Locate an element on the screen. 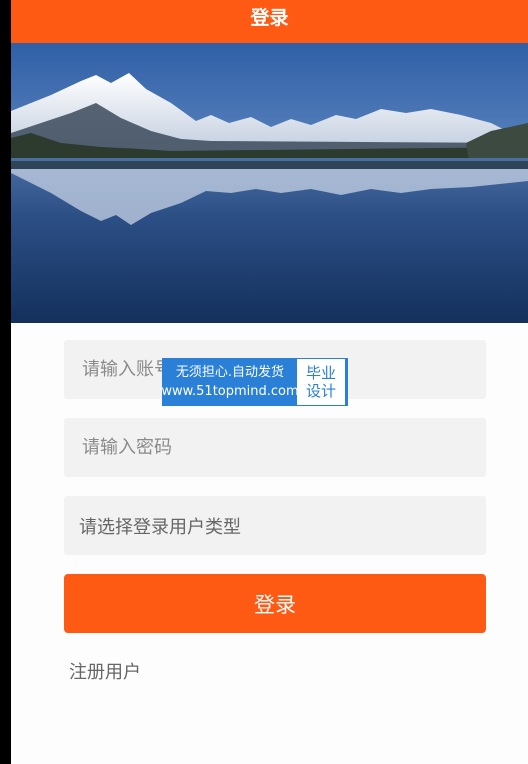 Image resolution: width=528 pixels, height=764 pixels. register-link: 注册用户 is located at coordinates (105, 671).